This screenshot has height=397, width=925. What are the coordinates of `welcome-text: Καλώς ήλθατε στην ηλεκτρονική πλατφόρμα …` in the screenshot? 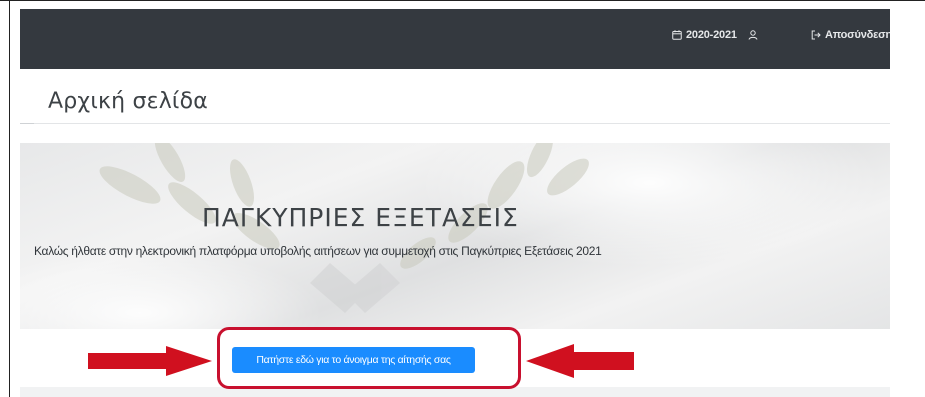 It's located at (318, 251).